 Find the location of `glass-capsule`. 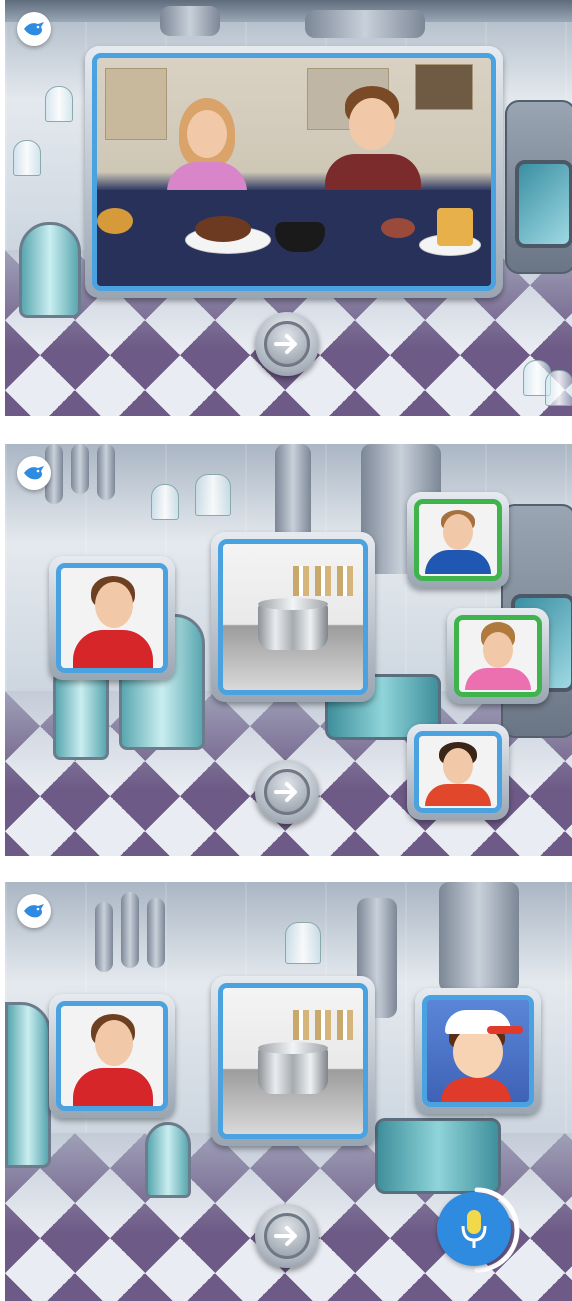

glass-capsule is located at coordinates (50, 270).